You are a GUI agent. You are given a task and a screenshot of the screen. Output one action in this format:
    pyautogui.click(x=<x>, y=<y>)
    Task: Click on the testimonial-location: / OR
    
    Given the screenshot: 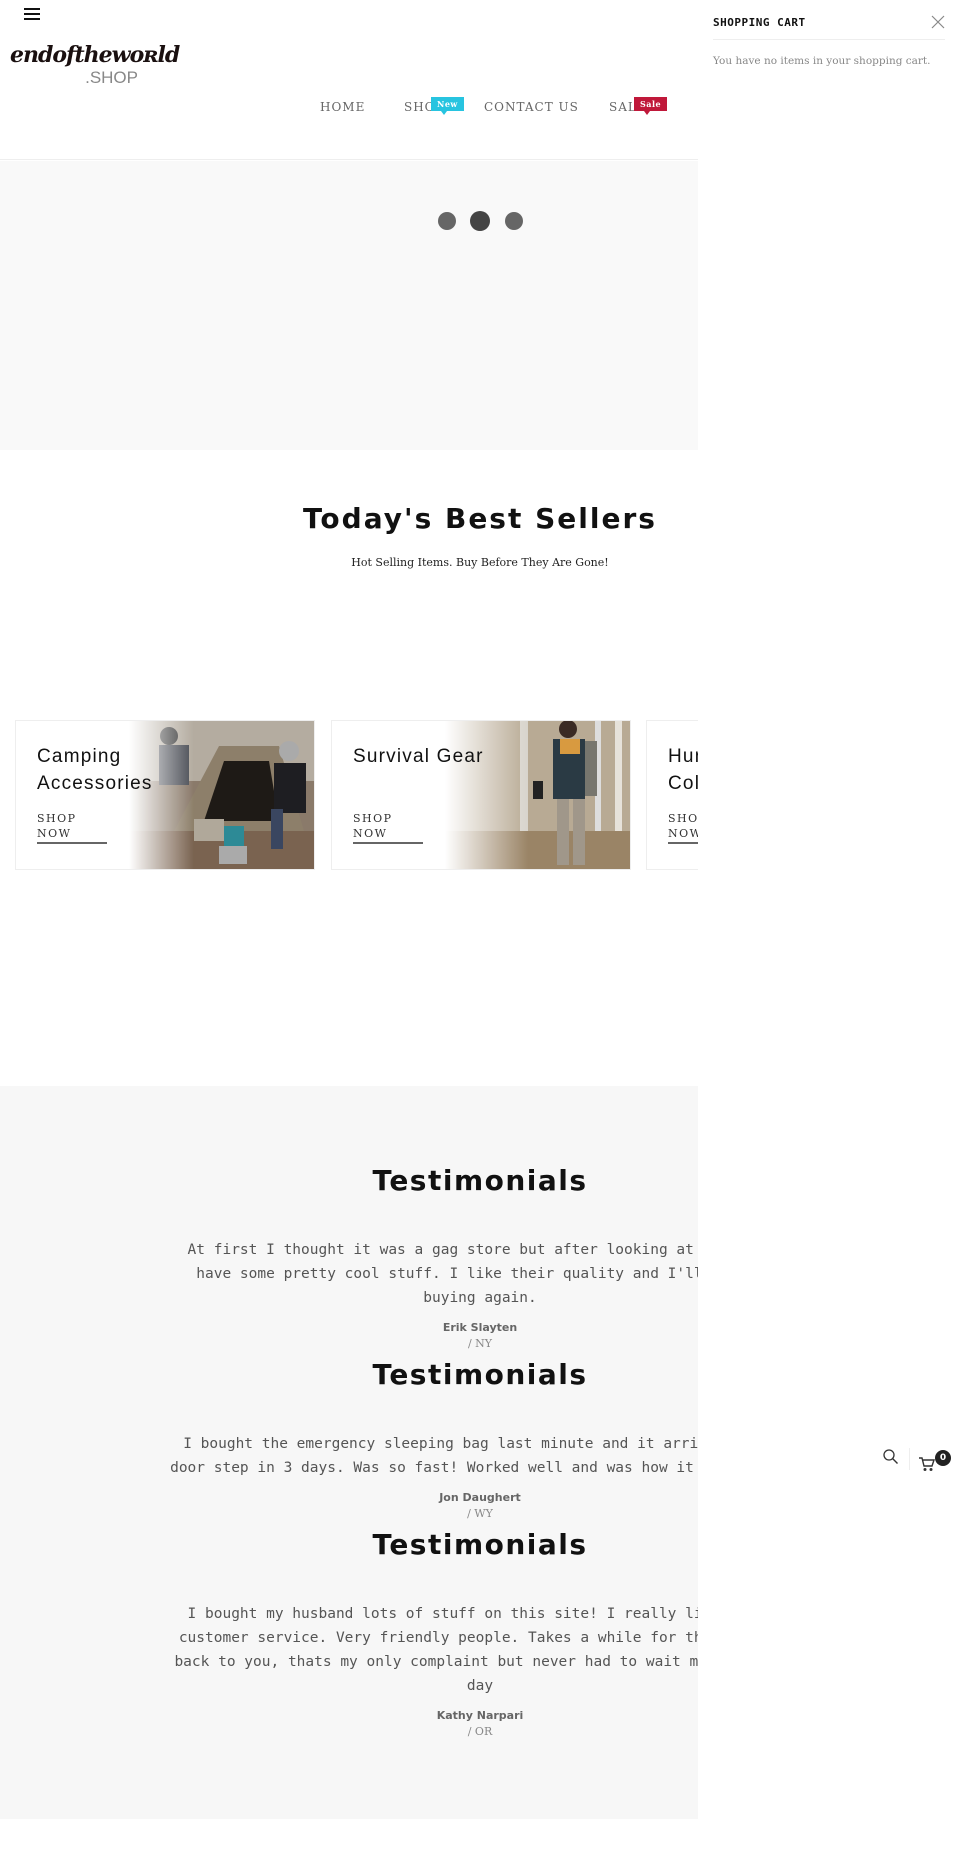 What is the action you would take?
    pyautogui.click(x=480, y=1731)
    